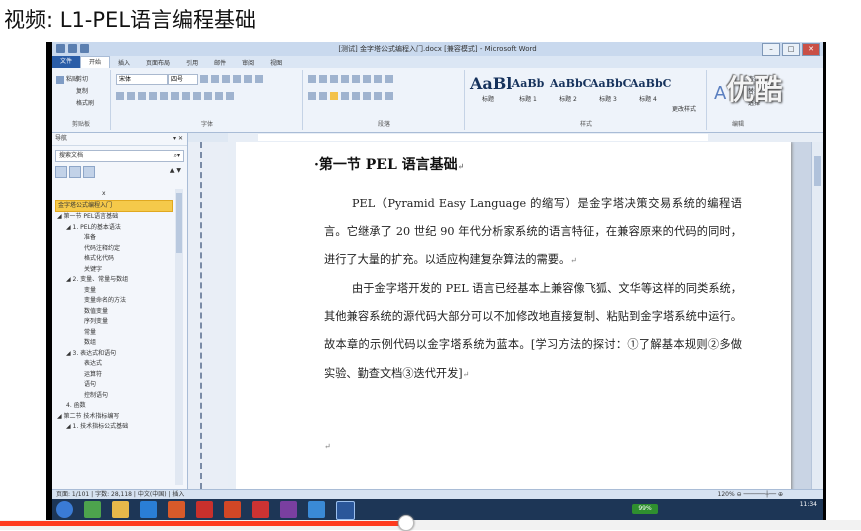 Image resolution: width=861 pixels, height=531 pixels. What do you see at coordinates (114, 354) in the screenshot?
I see `nav-heading-item: ◢ 3. 表达式和语句` at bounding box center [114, 354].